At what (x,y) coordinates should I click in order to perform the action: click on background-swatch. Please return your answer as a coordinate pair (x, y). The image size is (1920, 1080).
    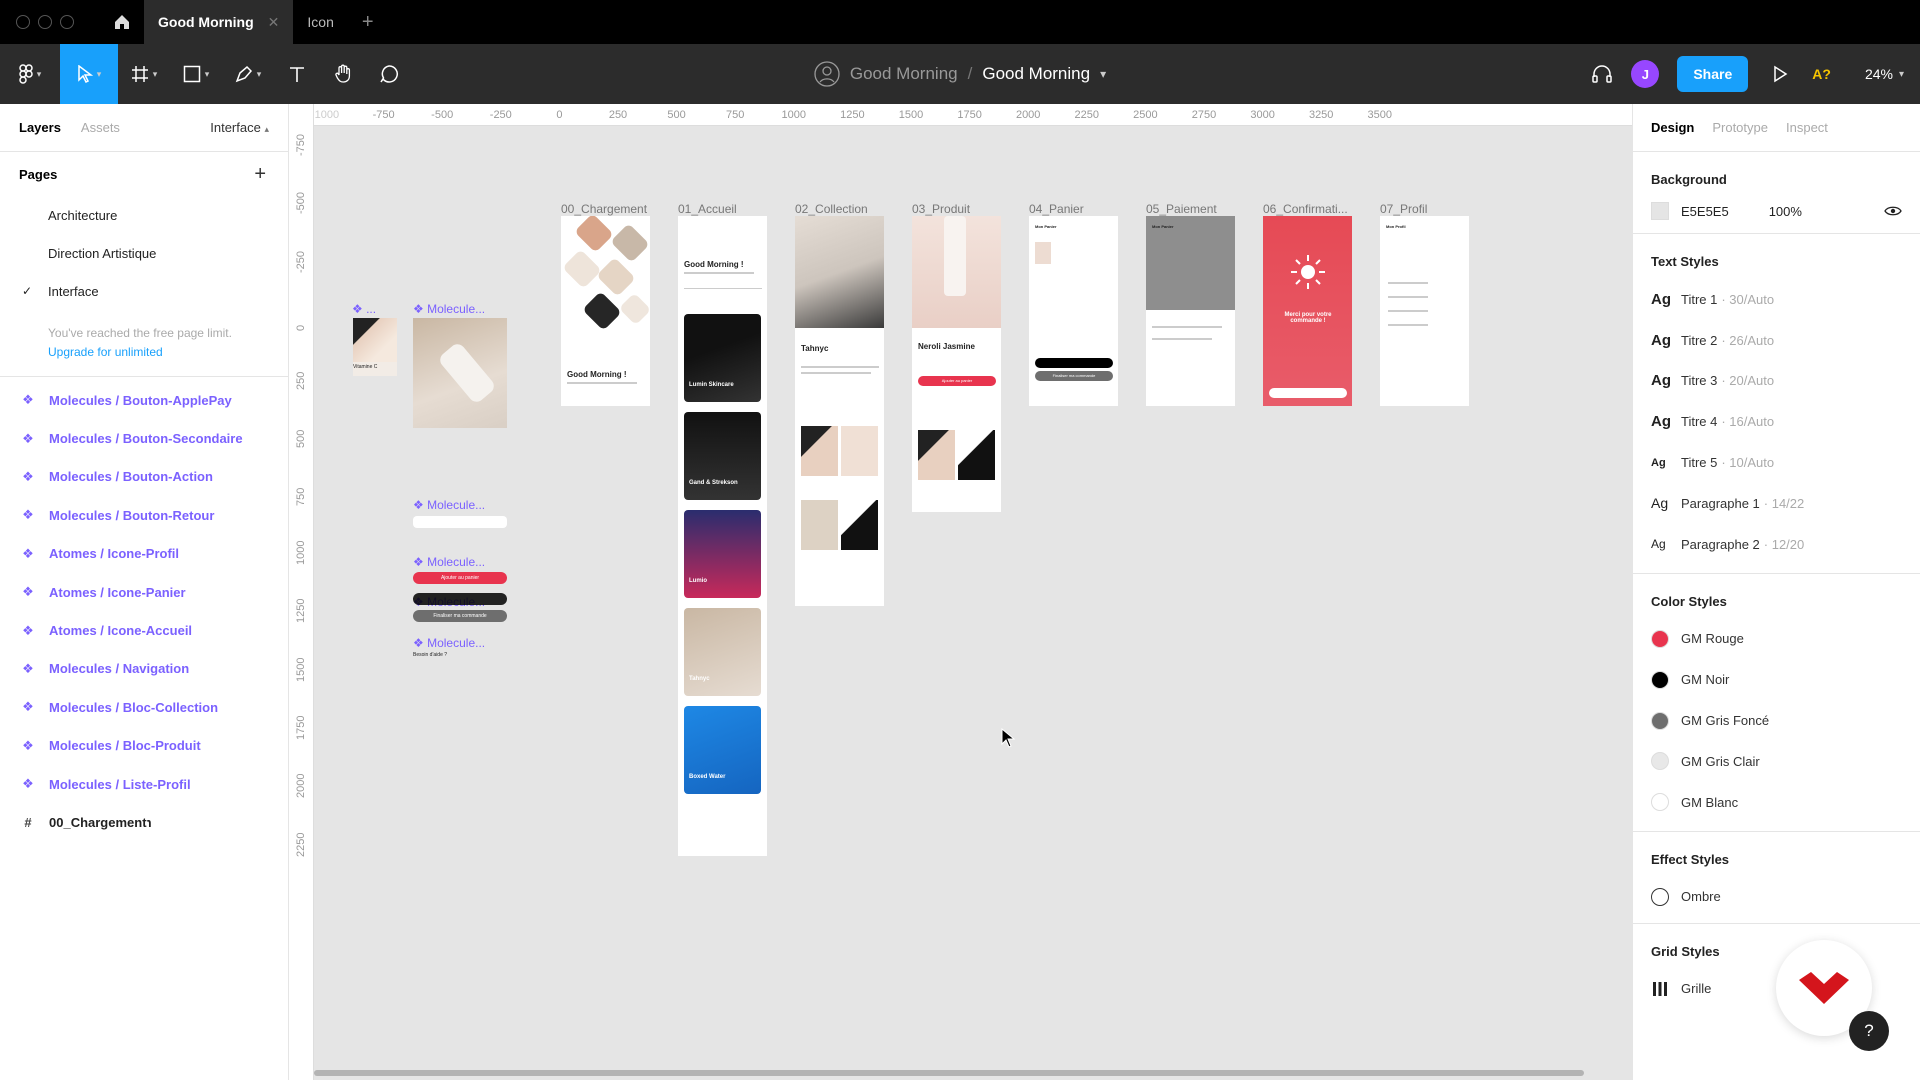
    Looking at the image, I should click on (1660, 211).